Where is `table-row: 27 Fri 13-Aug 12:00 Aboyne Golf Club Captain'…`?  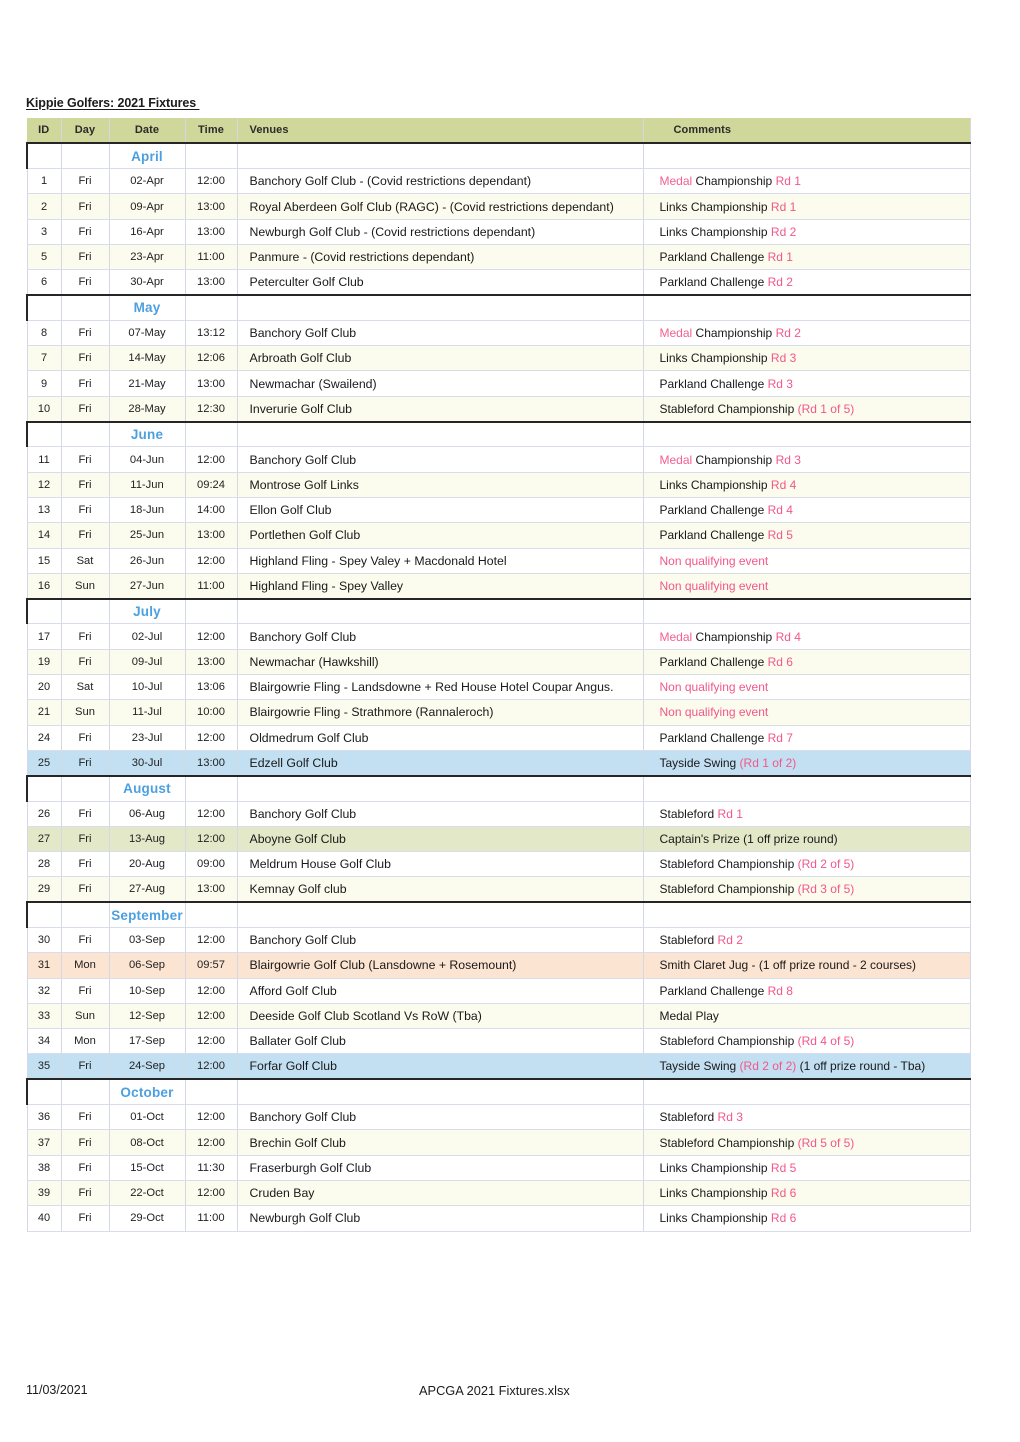 table-row: 27 Fri 13-Aug 12:00 Aboyne Golf Club Captain'… is located at coordinates (498, 839).